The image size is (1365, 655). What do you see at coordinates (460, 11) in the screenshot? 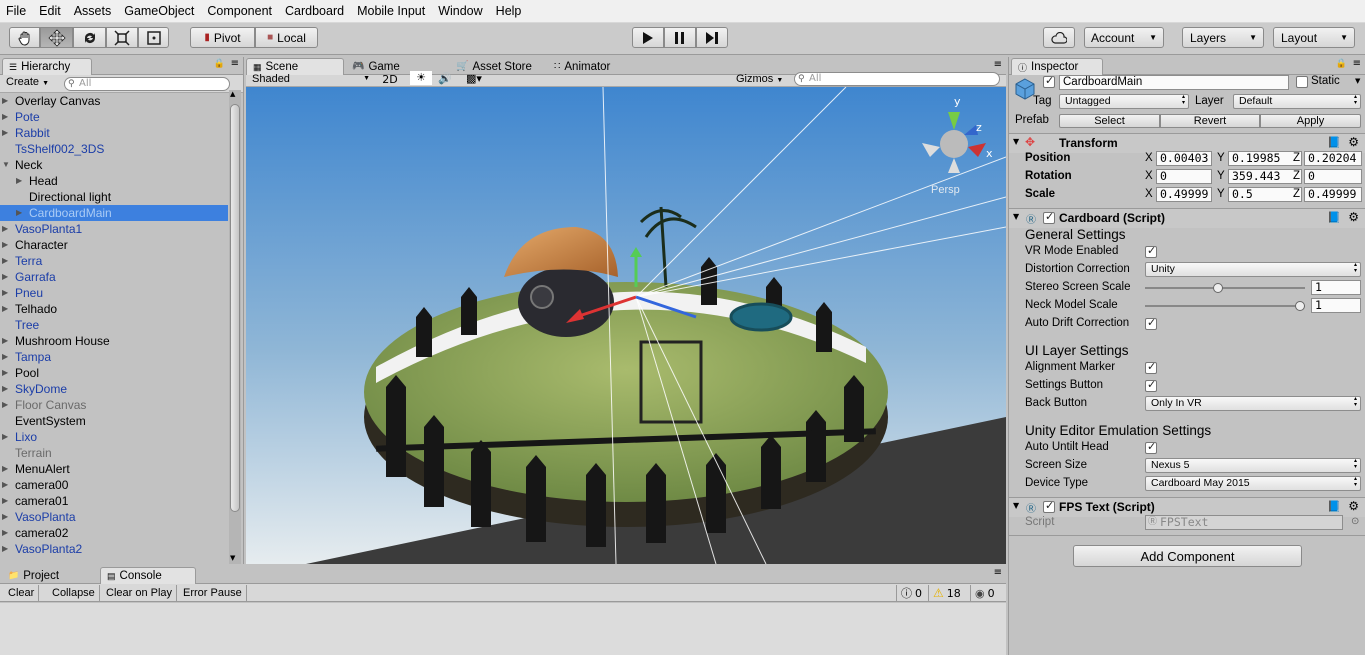
I see `menu-window: Window` at bounding box center [460, 11].